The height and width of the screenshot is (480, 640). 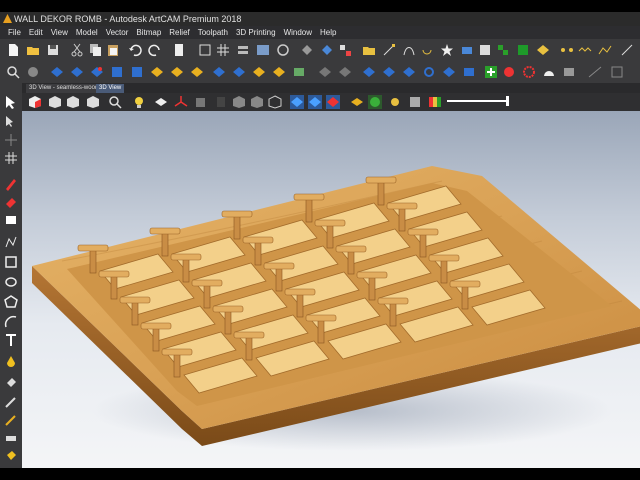 What do you see at coordinates (11, 302) in the screenshot?
I see `polygon-tool-icon` at bounding box center [11, 302].